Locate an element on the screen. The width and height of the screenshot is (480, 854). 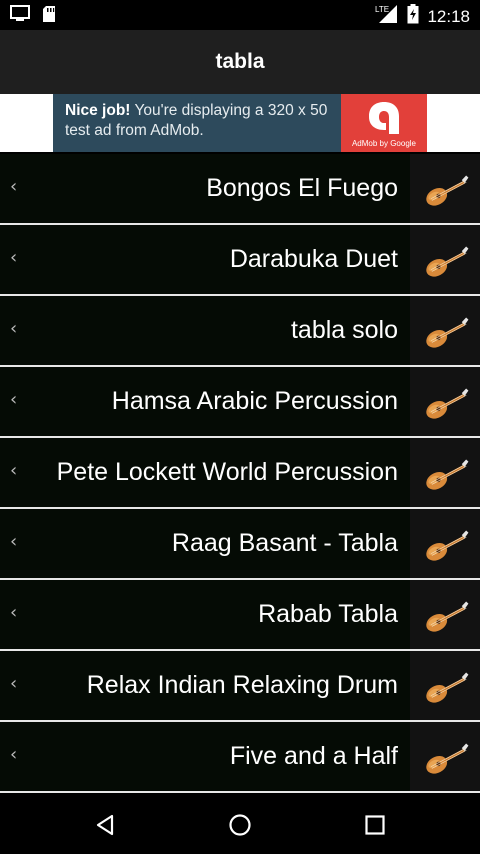
page-title: tabla is located at coordinates (240, 61).